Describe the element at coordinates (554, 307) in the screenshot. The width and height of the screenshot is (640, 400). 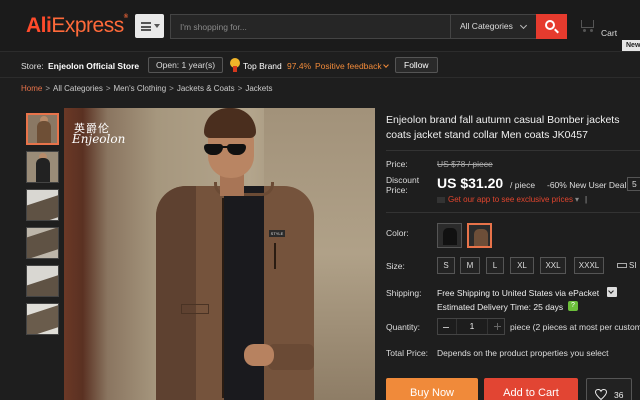
I see `delivery-unit: days` at that location.